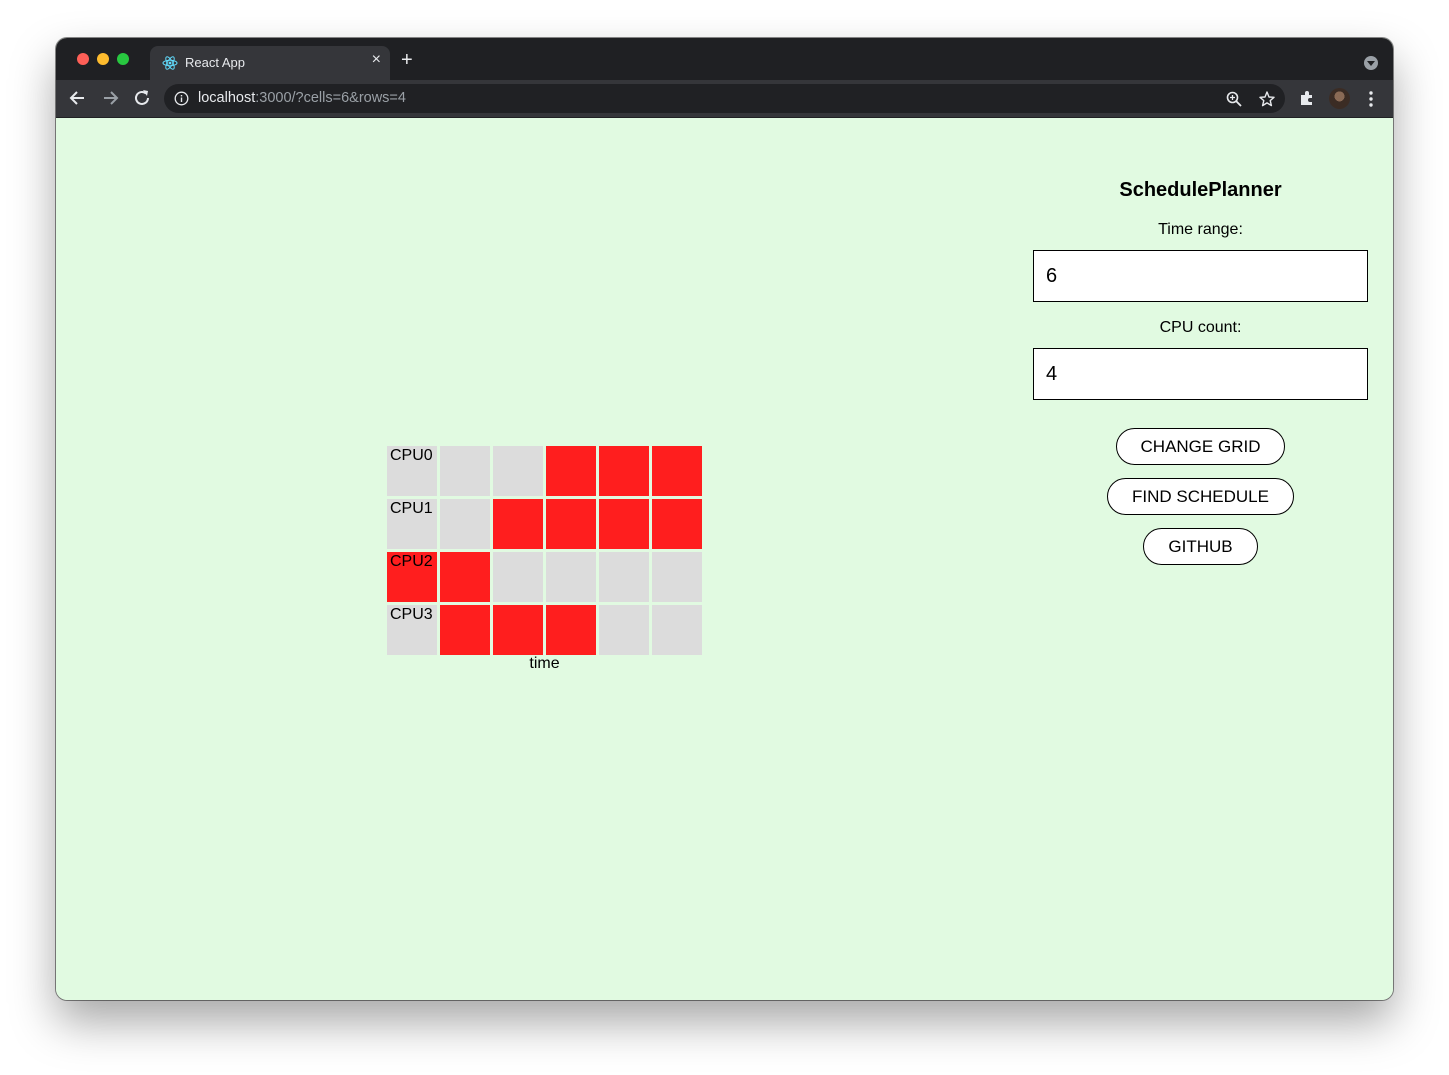 The width and height of the screenshot is (1449, 1075). What do you see at coordinates (1200, 327) in the screenshot?
I see `cpu-count-label: CPU count:` at bounding box center [1200, 327].